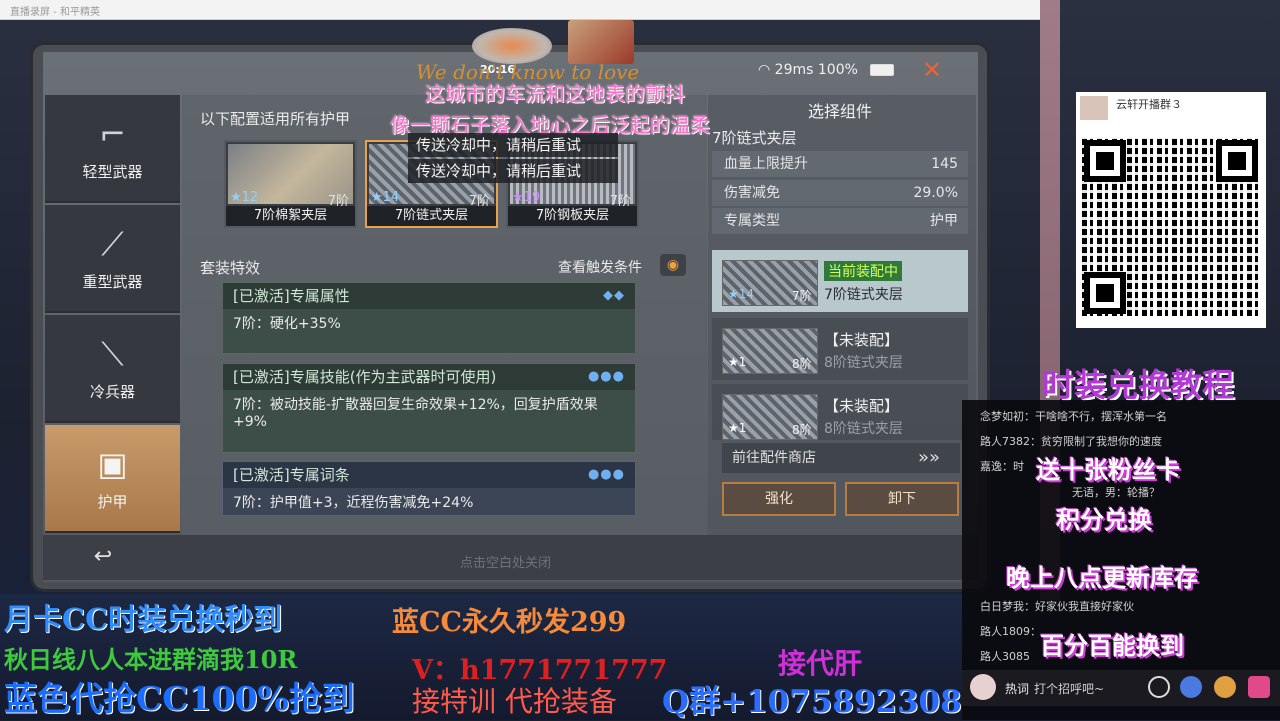 The height and width of the screenshot is (721, 1280). Describe the element at coordinates (112, 282) in the screenshot. I see `nav-label: 重型武器` at that location.